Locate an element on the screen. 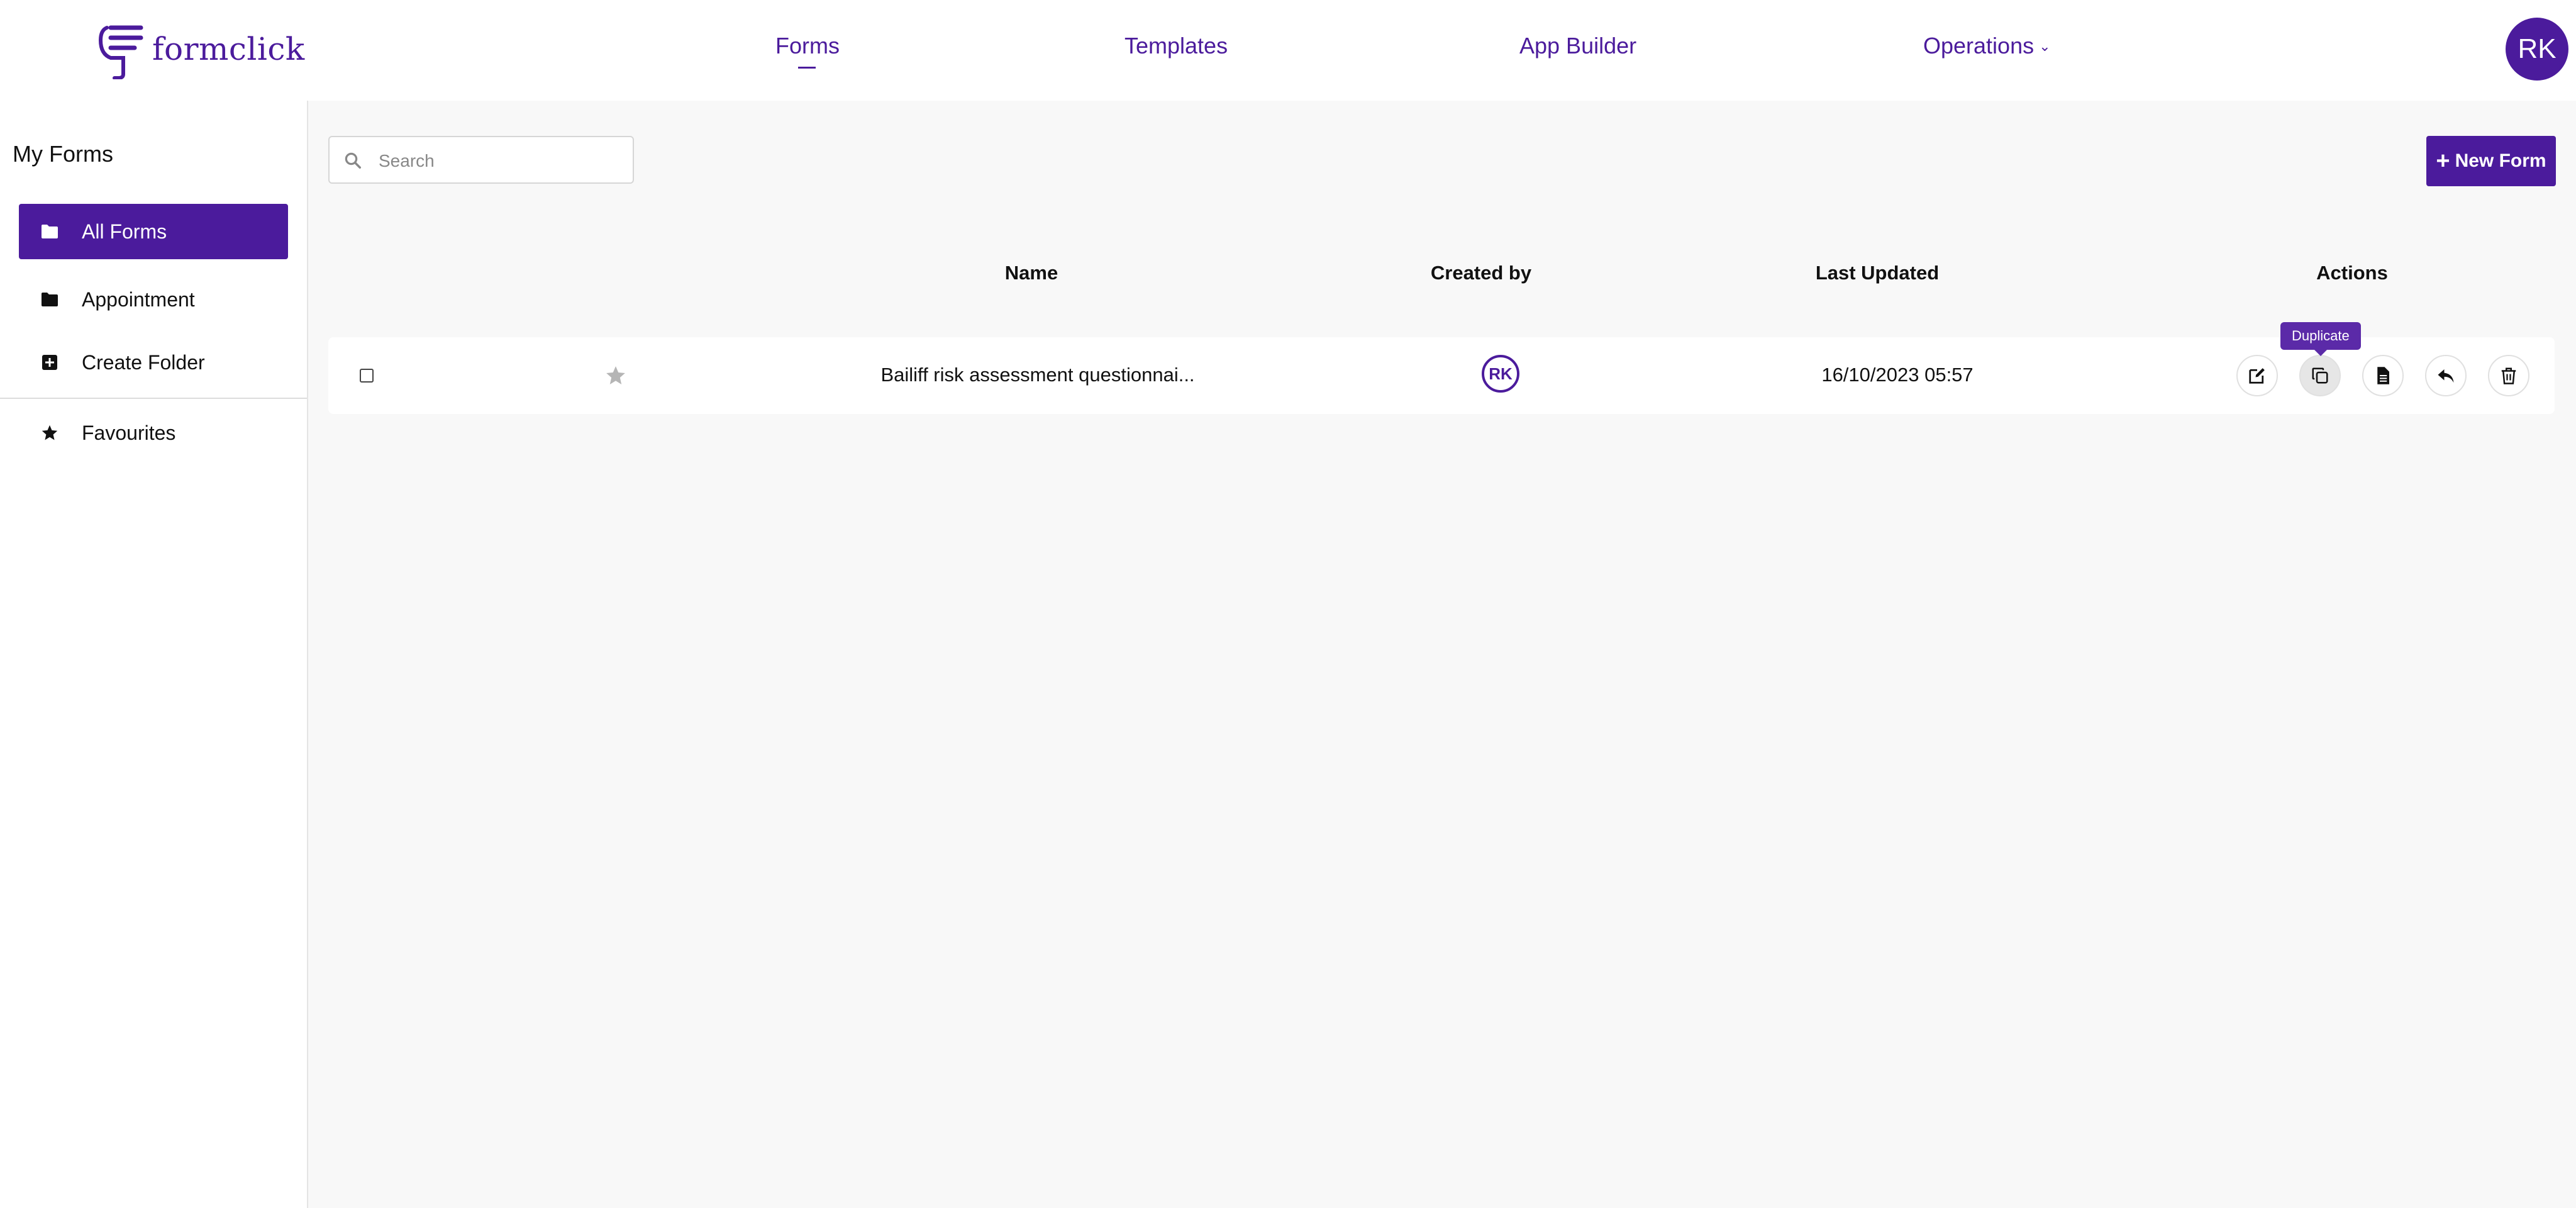 The width and height of the screenshot is (2576, 1208). sidebar-item-appointment: Appointment is located at coordinates (153, 299).